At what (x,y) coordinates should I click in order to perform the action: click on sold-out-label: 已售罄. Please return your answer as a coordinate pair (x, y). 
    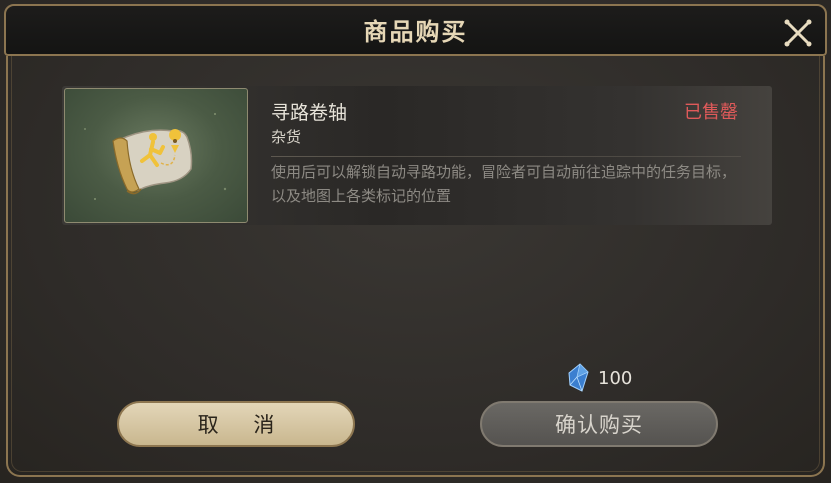
    Looking at the image, I should click on (711, 112).